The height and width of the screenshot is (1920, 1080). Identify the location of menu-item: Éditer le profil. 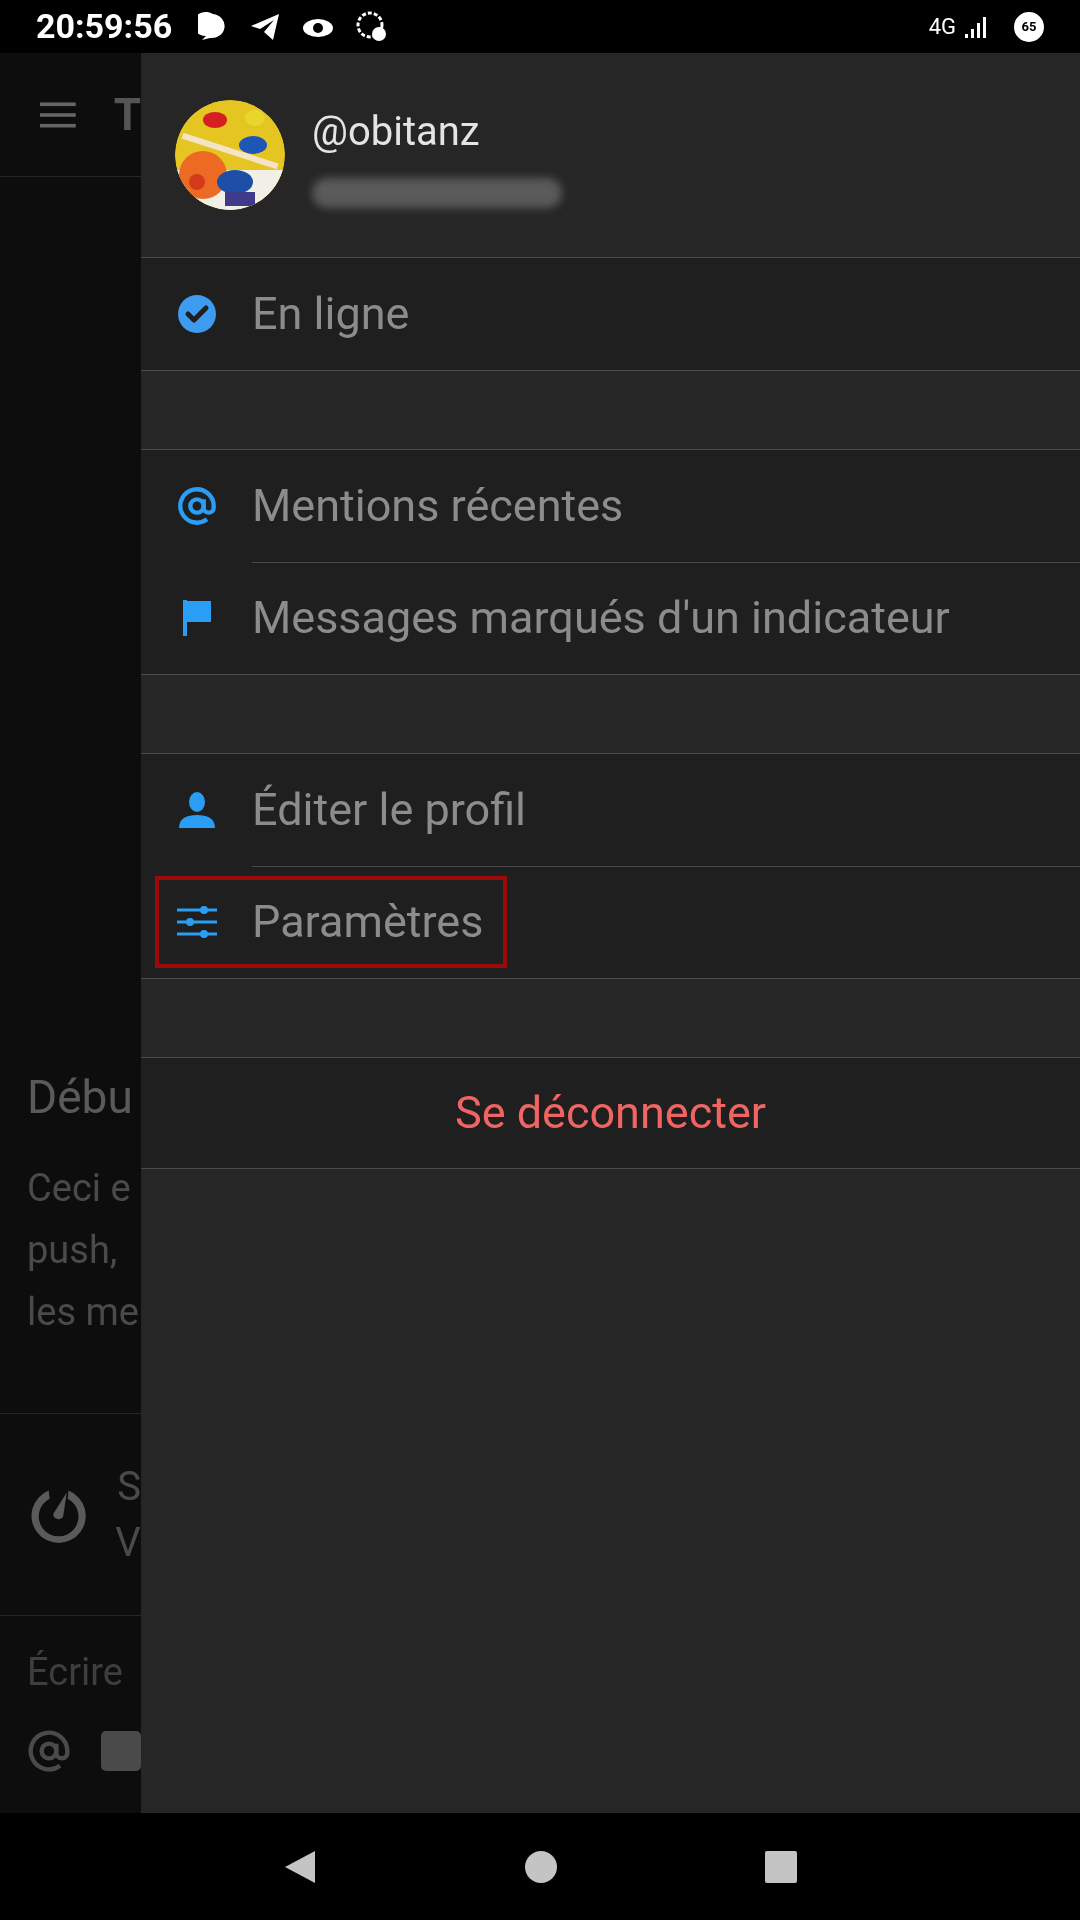
(353, 810).